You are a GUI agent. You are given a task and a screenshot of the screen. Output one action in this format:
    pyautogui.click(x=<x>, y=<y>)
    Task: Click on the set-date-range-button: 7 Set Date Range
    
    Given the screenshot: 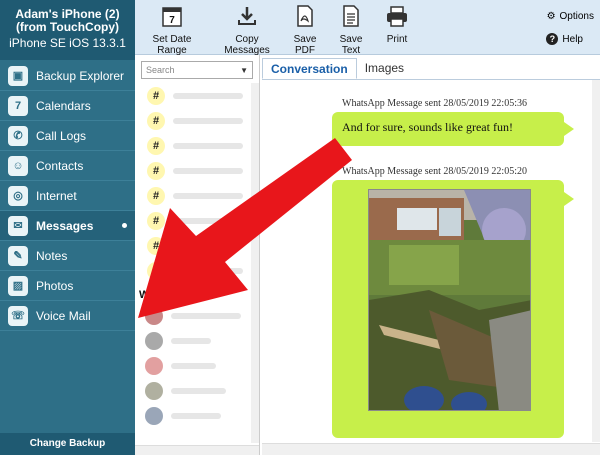 What is the action you would take?
    pyautogui.click(x=172, y=30)
    